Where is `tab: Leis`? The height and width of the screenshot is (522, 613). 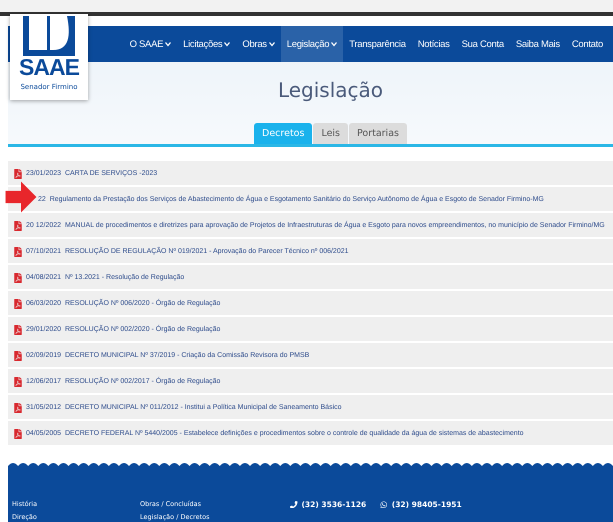
tab: Leis is located at coordinates (330, 133).